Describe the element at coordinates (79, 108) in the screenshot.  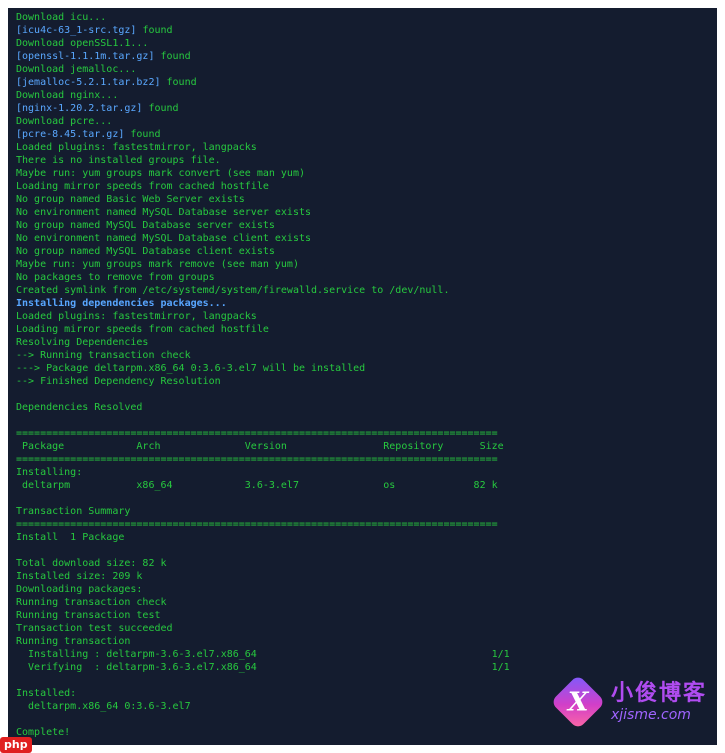
I see `archive-filename: [nginx-1.20.2.tar.gz]` at that location.